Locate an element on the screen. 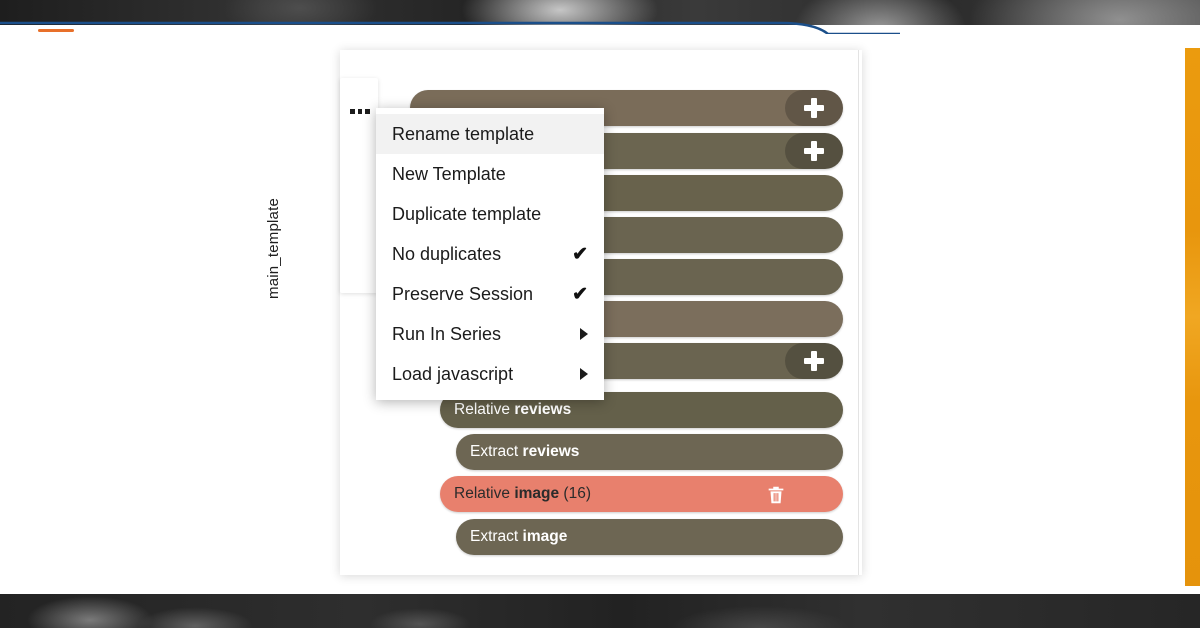 This screenshot has height=628, width=1200. context-menu-item: Run In Series is located at coordinates (490, 334).